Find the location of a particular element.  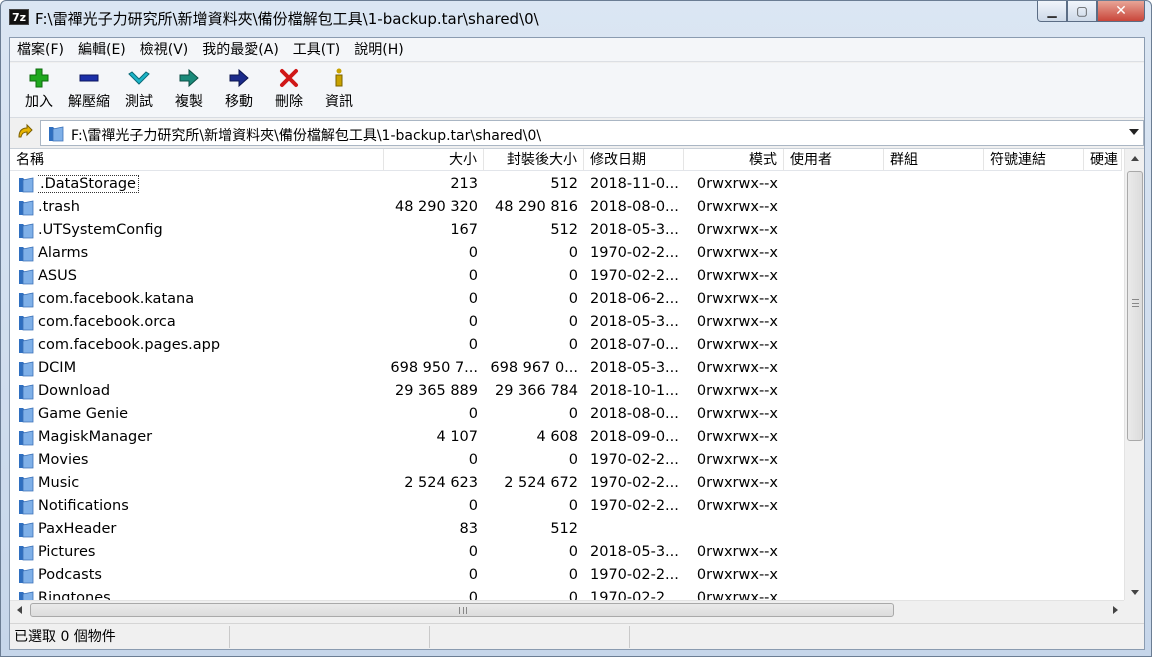

horizontal-scrollbar is located at coordinates (567, 609).